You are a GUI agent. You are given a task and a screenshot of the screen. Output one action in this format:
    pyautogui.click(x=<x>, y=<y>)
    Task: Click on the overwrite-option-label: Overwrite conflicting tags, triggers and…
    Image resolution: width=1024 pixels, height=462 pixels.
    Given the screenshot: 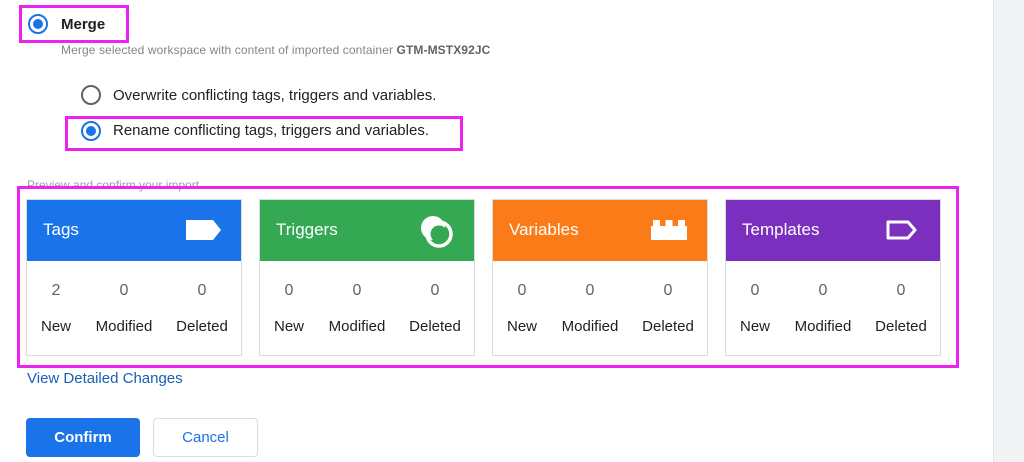 What is the action you would take?
    pyautogui.click(x=274, y=95)
    